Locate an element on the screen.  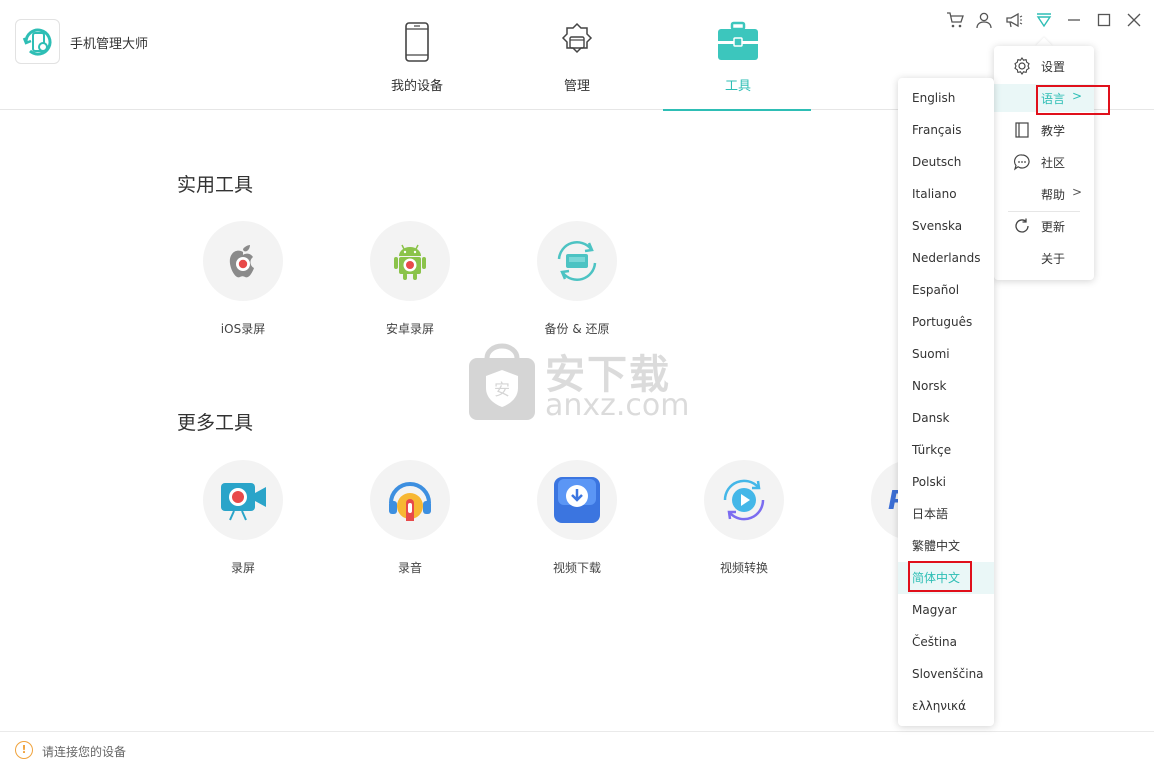
screen-record-icon is located at coordinates (243, 500).